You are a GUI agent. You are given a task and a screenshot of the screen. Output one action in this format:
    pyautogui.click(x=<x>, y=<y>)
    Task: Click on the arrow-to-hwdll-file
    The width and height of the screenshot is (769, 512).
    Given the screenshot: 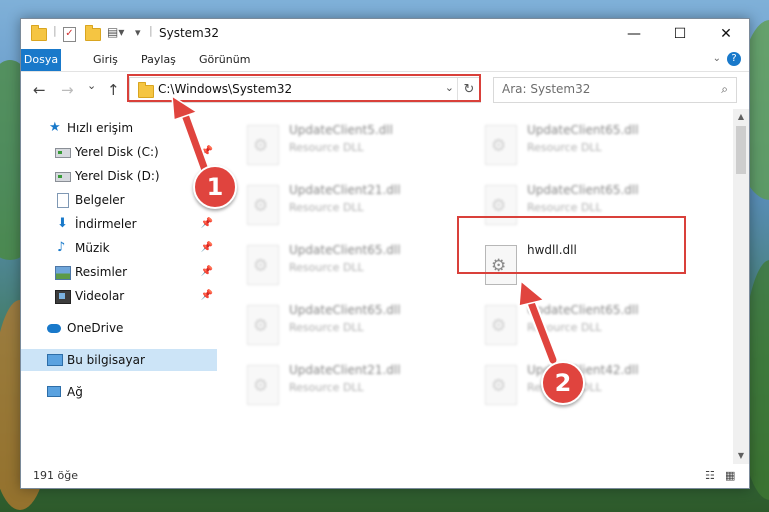 What is the action you would take?
    pyautogui.click(x=538, y=322)
    